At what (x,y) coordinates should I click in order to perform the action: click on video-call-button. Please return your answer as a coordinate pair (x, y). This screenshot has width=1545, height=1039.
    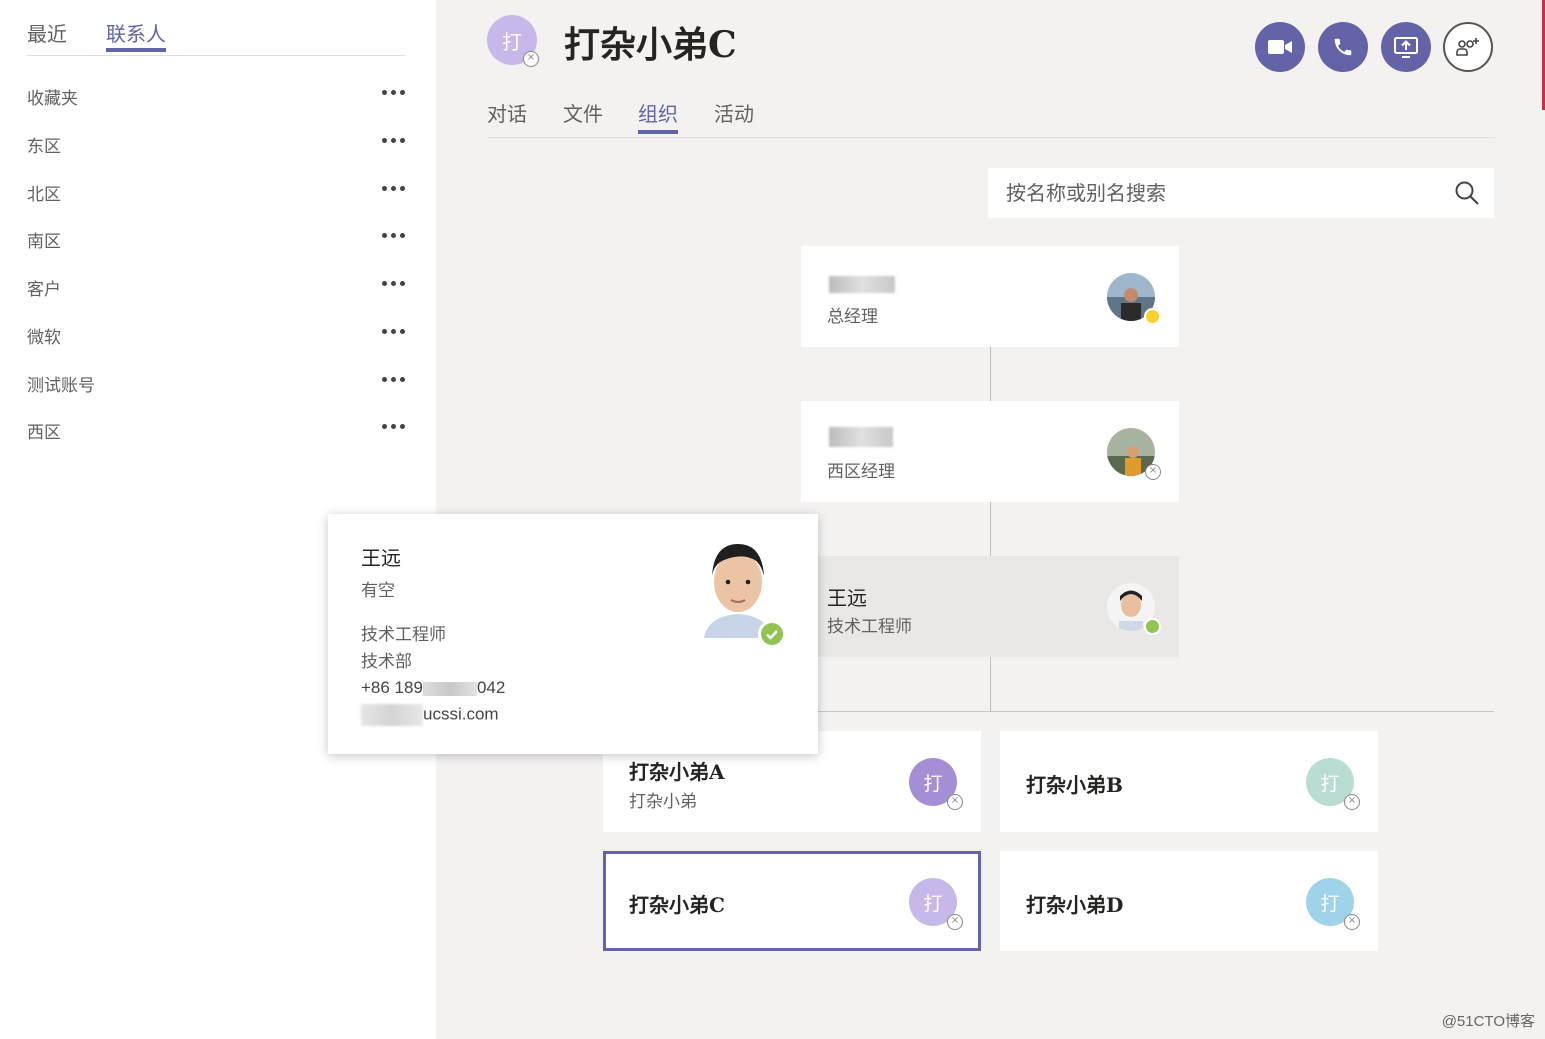
    Looking at the image, I should click on (1280, 47).